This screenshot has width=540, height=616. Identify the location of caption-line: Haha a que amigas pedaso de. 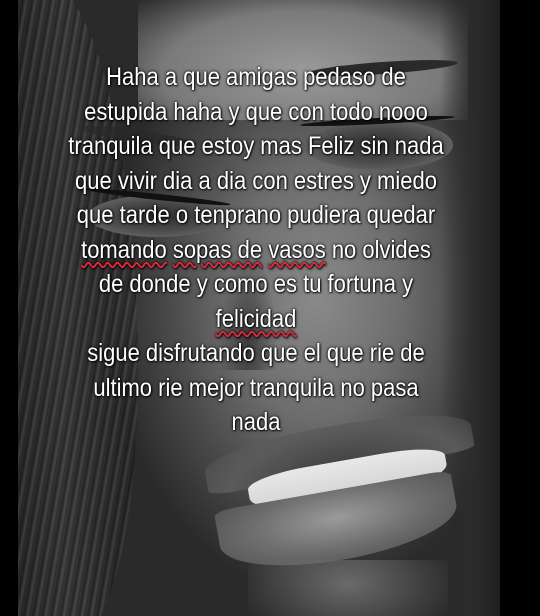
(256, 77).